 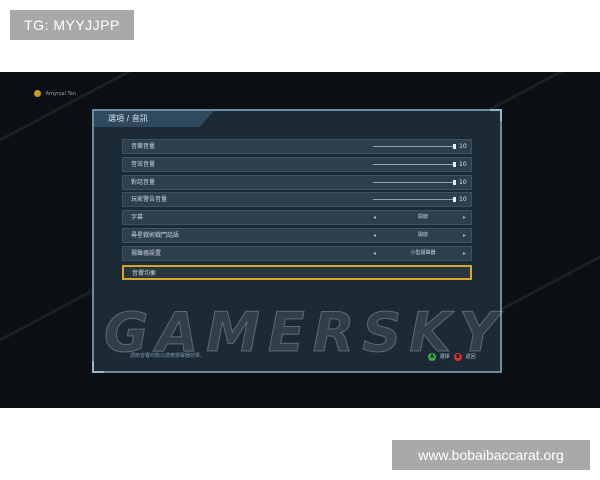 I want to click on b-button-icon: B, so click(x=458, y=357).